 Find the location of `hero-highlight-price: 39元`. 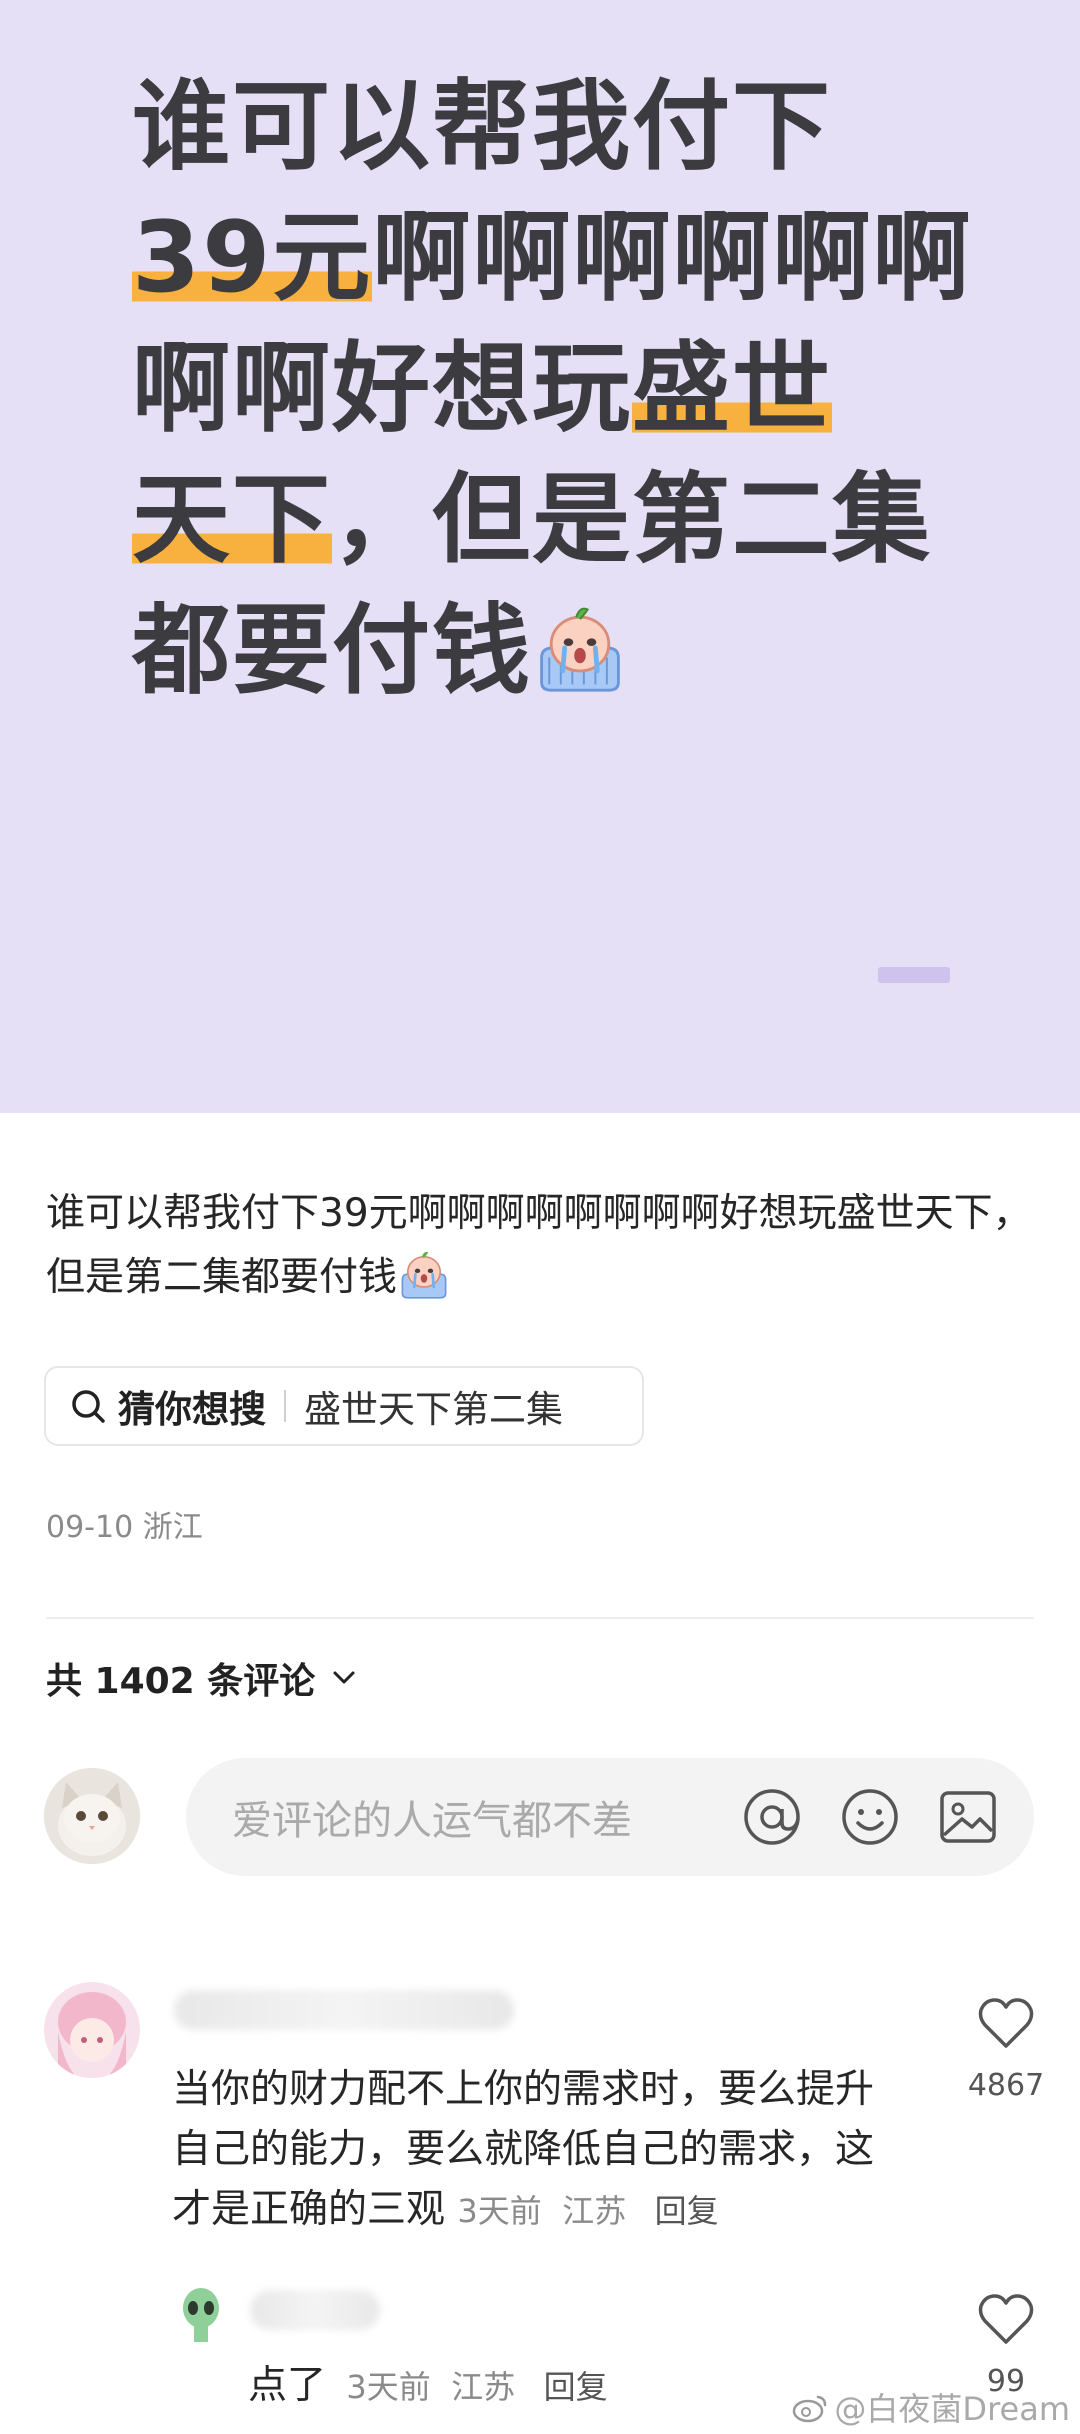

hero-highlight-price: 39元 is located at coordinates (252, 258).